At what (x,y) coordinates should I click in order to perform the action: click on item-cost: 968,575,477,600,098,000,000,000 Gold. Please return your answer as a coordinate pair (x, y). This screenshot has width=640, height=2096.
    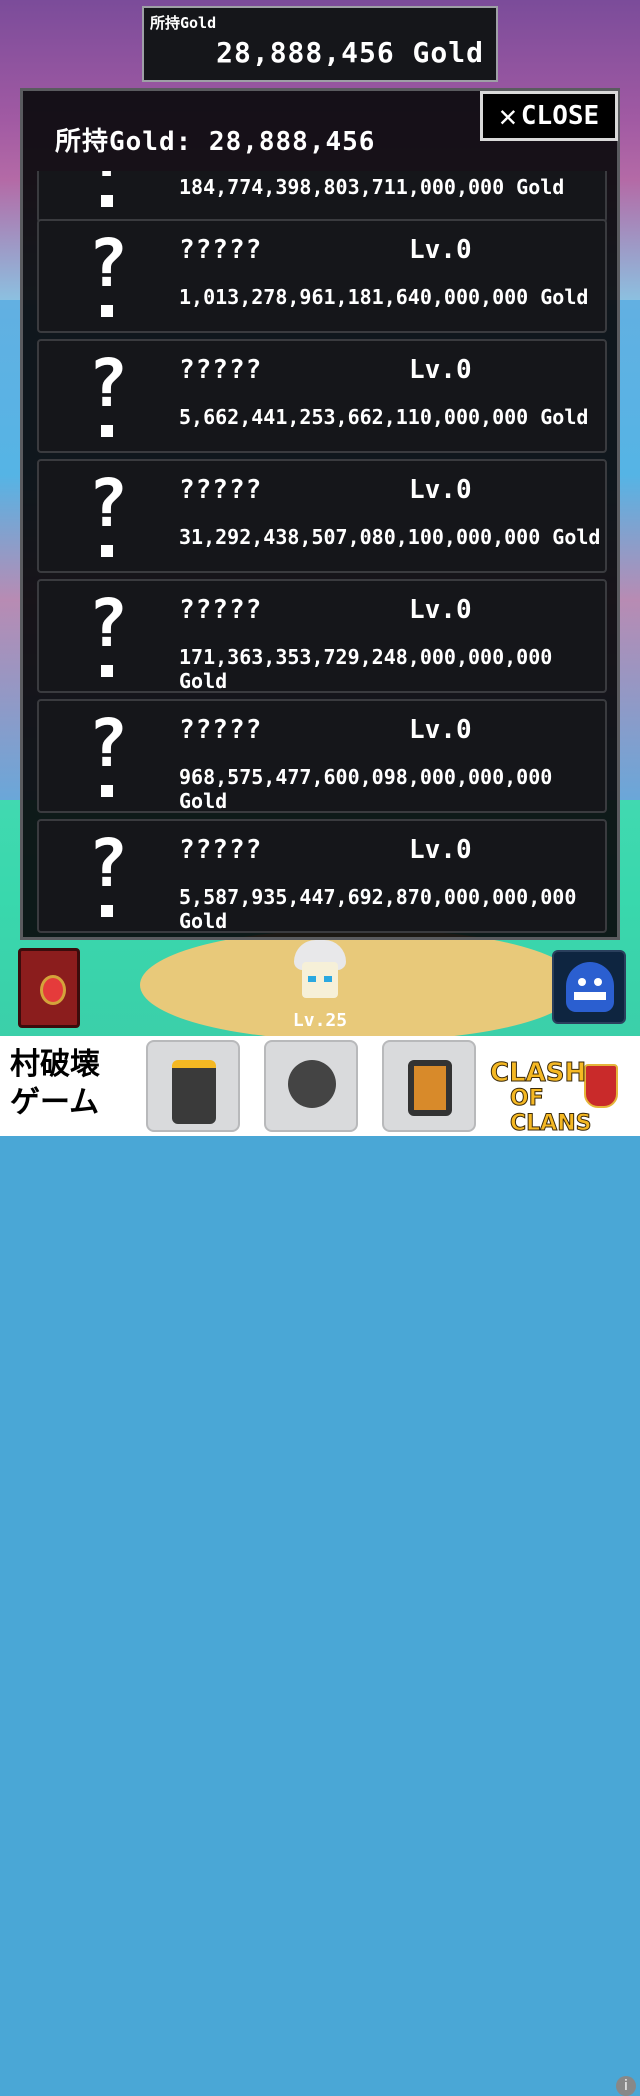
    Looking at the image, I should click on (366, 789).